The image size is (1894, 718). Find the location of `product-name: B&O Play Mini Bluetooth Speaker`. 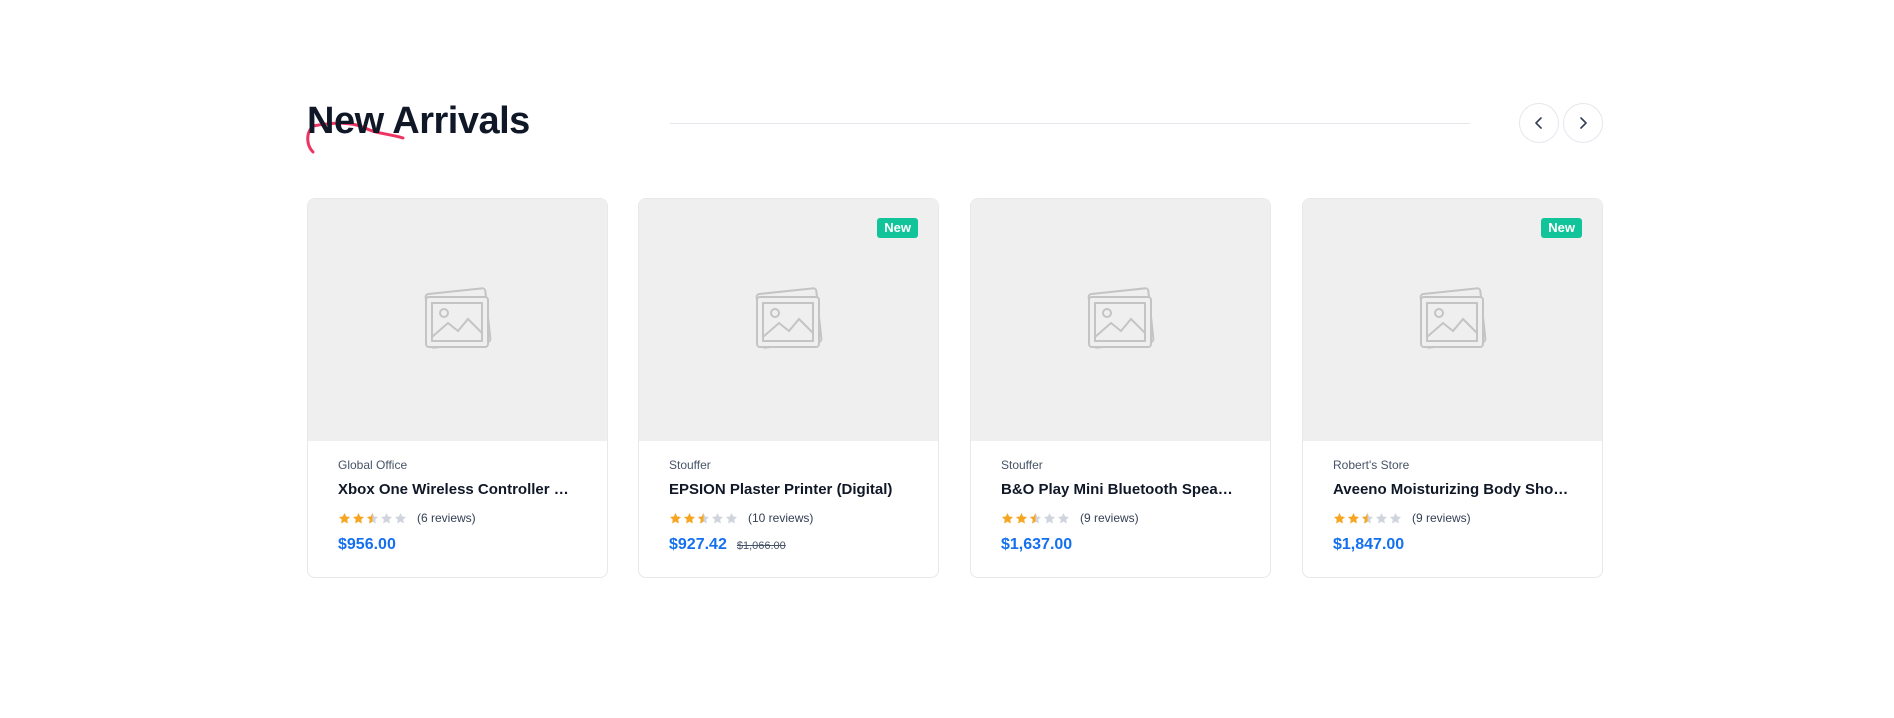

product-name: B&O Play Mini Bluetooth Speaker is located at coordinates (1120, 490).